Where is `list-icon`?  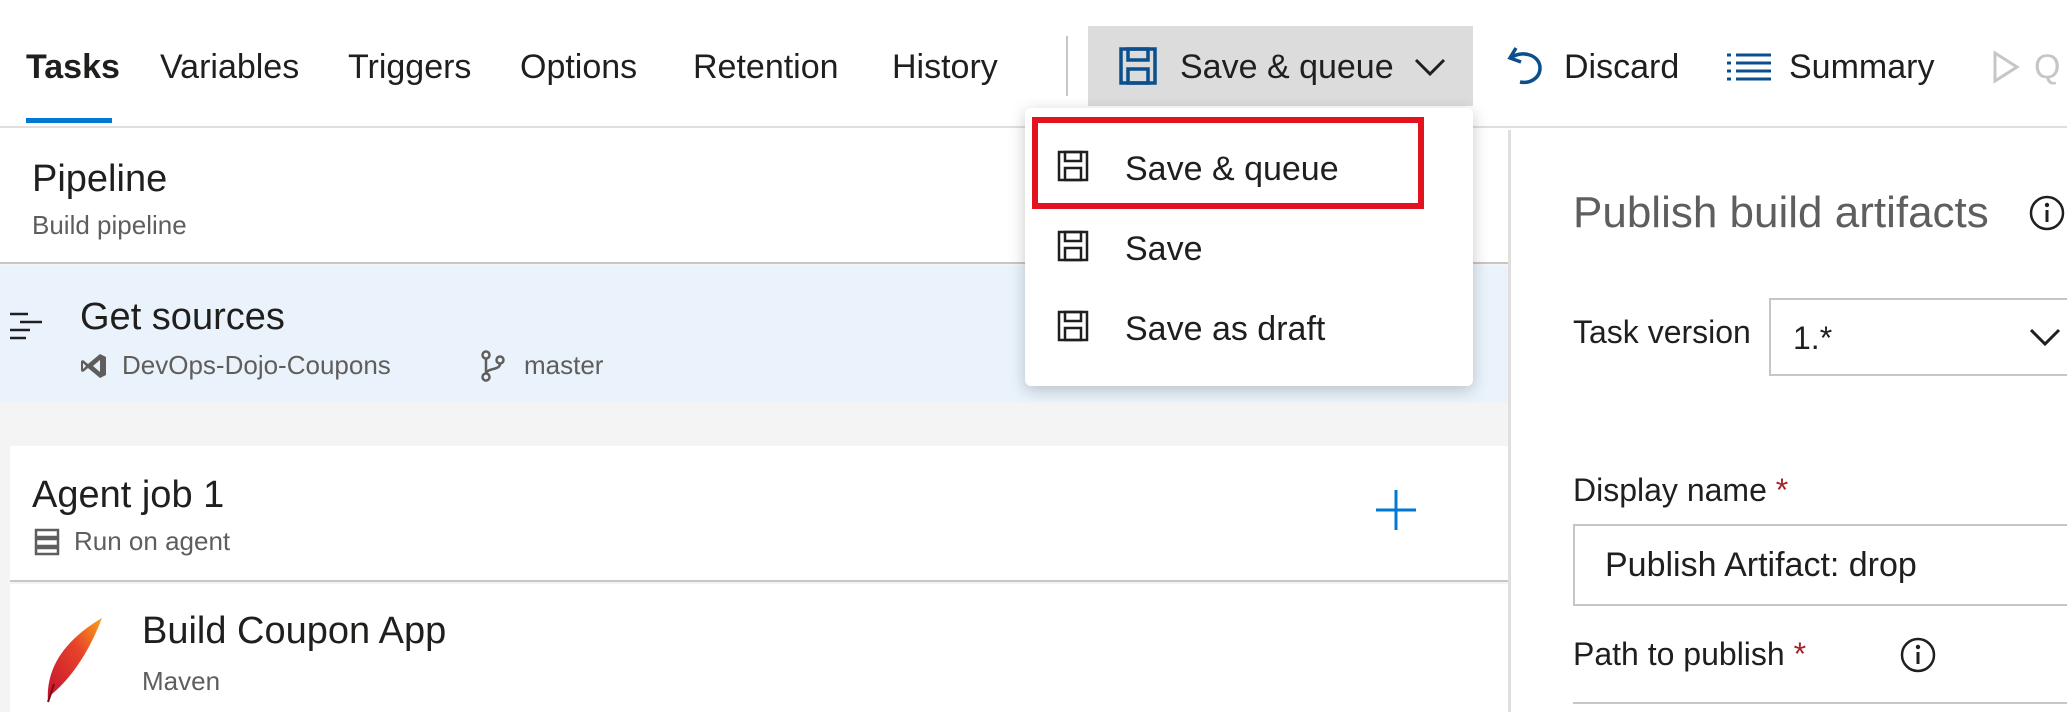 list-icon is located at coordinates (1749, 67).